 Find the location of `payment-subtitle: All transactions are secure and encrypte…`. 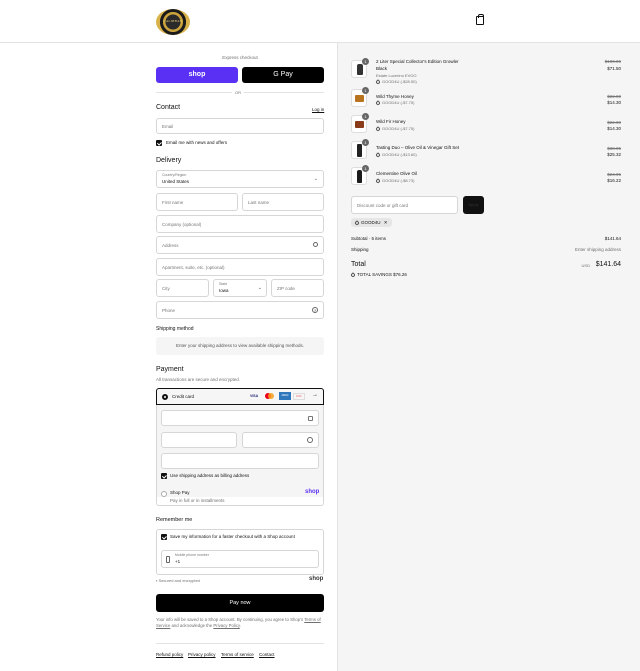

payment-subtitle: All transactions are secure and encrypte… is located at coordinates (198, 379).